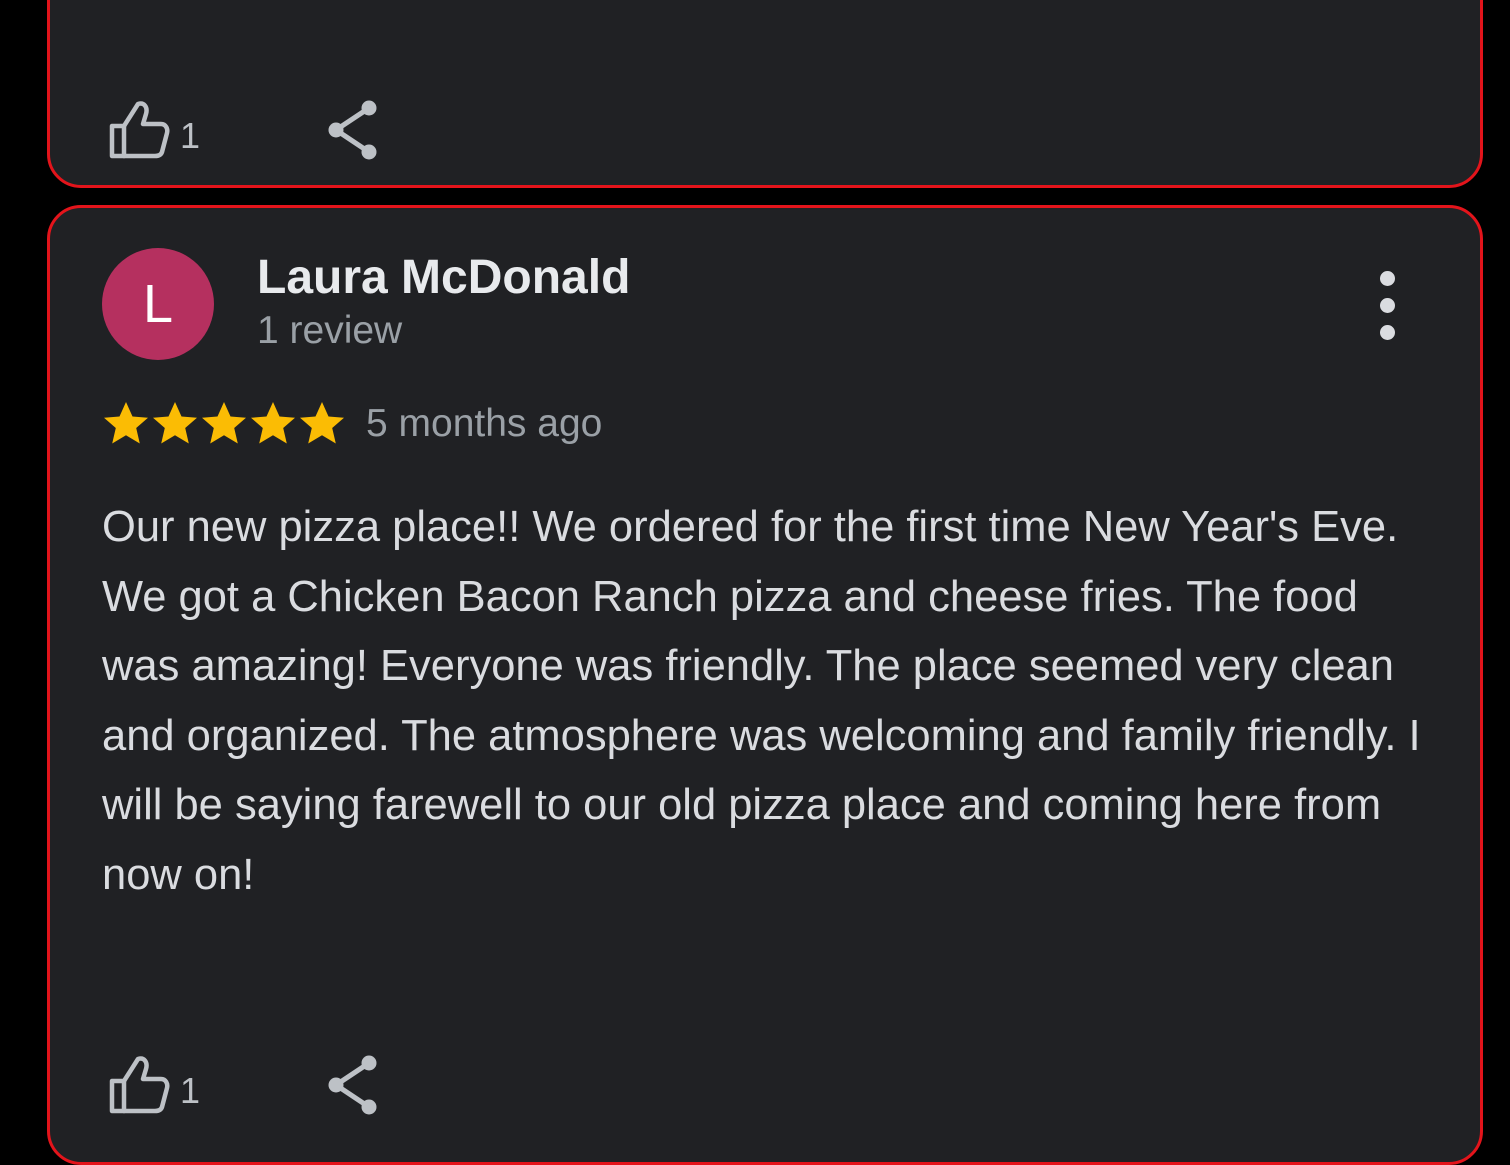 Image resolution: width=1510 pixels, height=1165 pixels. What do you see at coordinates (158, 304) in the screenshot?
I see `avatar: L` at bounding box center [158, 304].